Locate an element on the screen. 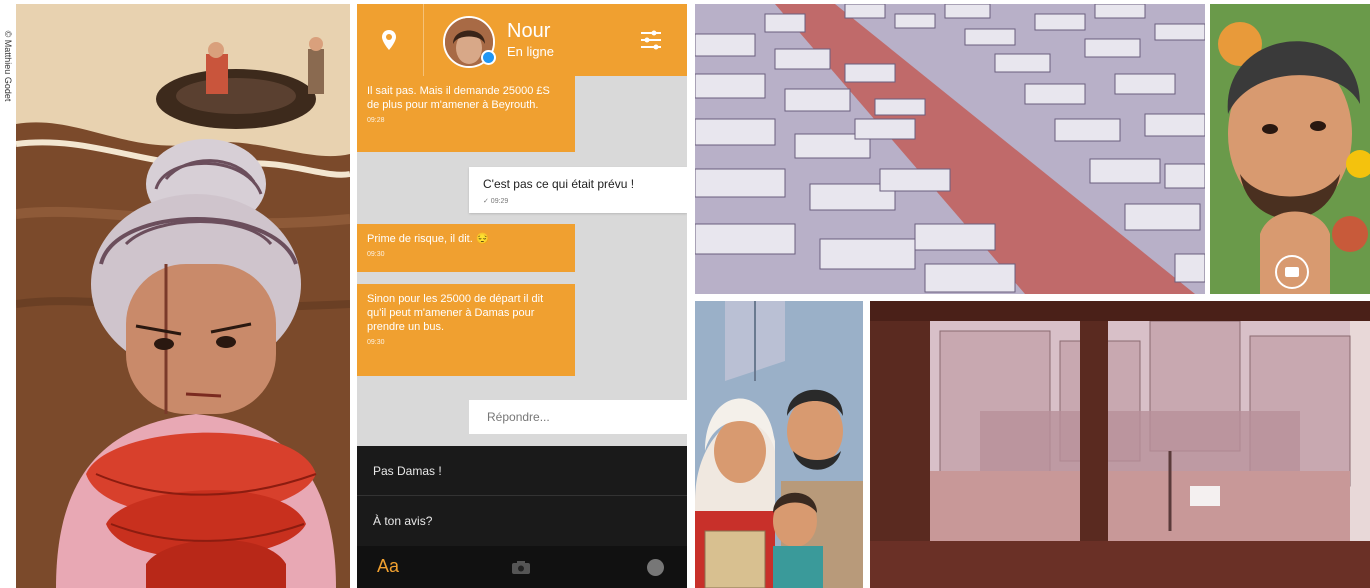 This screenshot has width=1370, height=588. location-pin-icon is located at coordinates (389, 40).